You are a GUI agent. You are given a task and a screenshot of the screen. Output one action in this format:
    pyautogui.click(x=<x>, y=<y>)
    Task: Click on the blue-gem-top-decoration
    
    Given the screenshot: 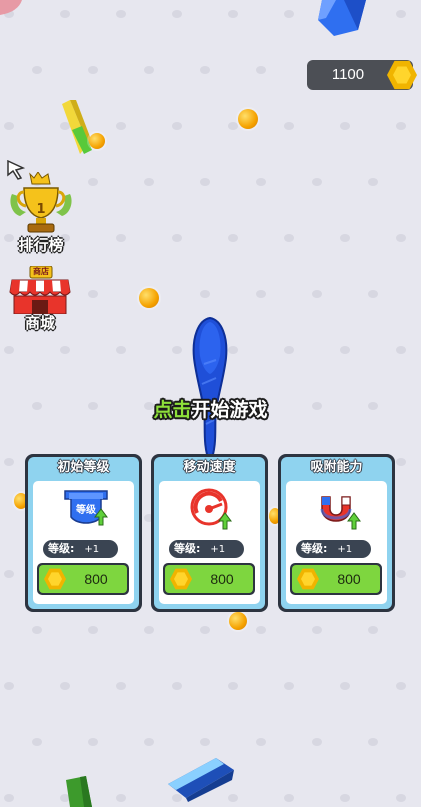 What is the action you would take?
    pyautogui.click(x=342, y=18)
    